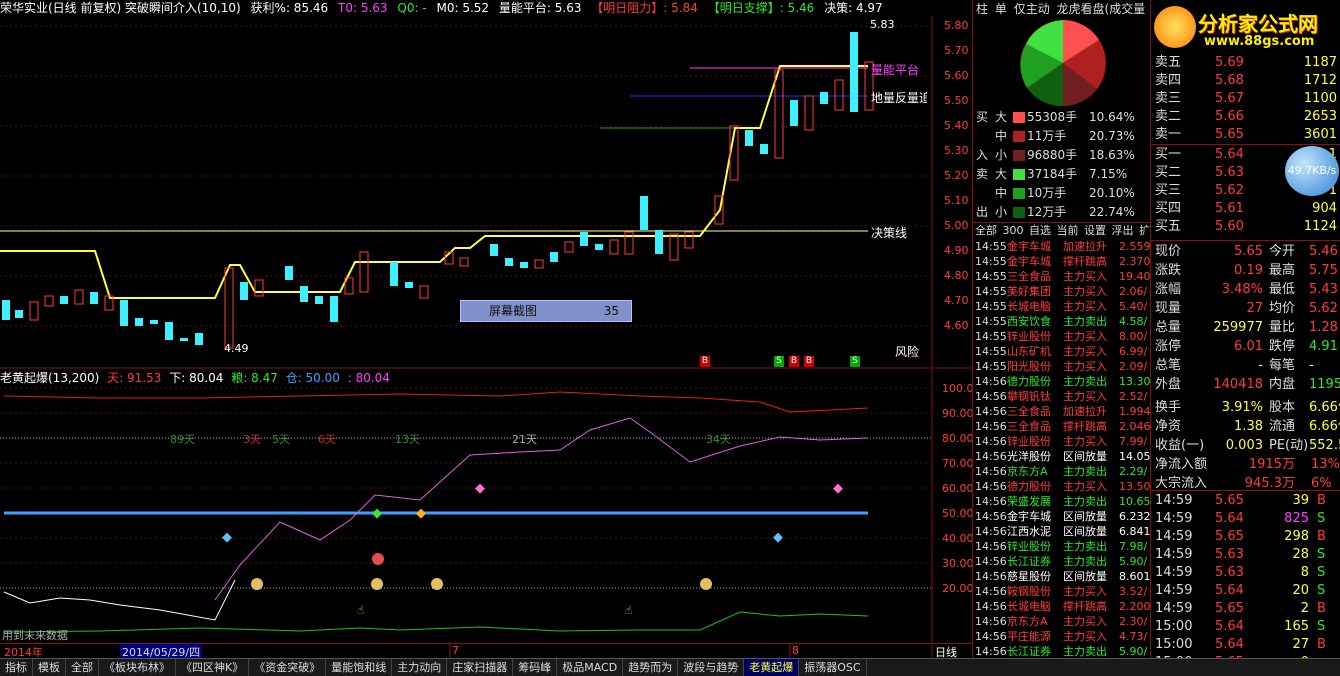 Image resolution: width=1340 pixels, height=676 pixels. I want to click on radar-item: 14:55 长城电脑 主力买入 5.40/, so click(1062, 306).